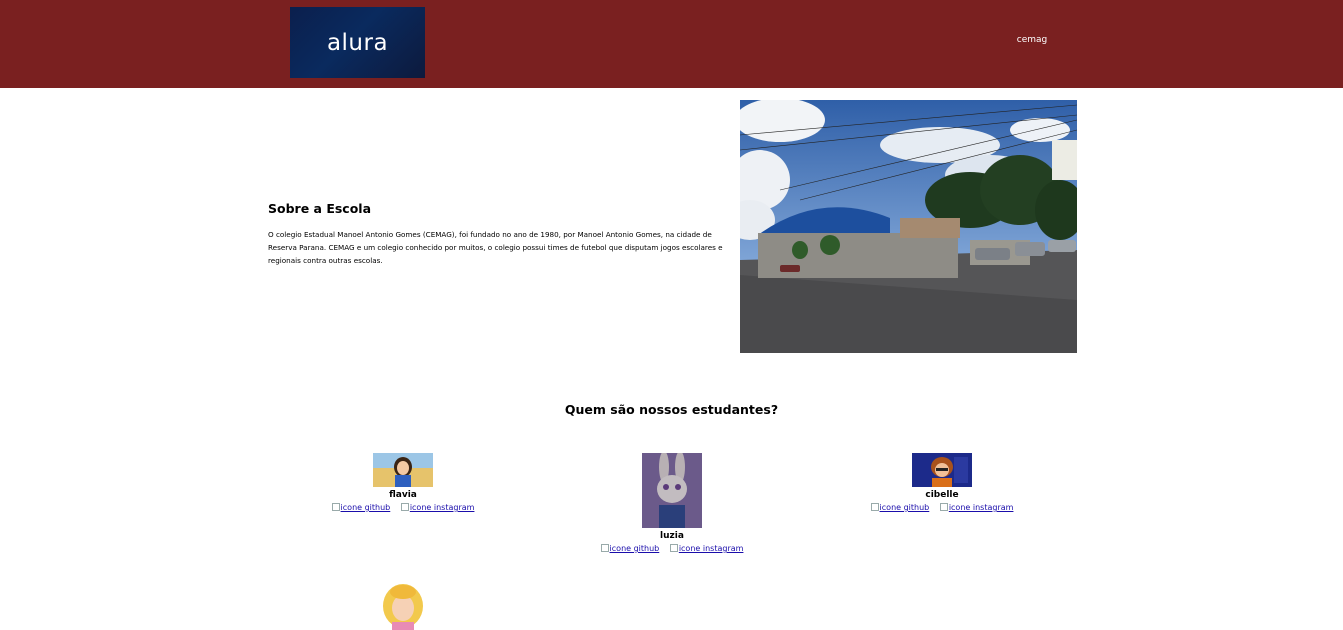 This screenshot has width=1343, height=630. I want to click on logo-text: alura, so click(357, 42).